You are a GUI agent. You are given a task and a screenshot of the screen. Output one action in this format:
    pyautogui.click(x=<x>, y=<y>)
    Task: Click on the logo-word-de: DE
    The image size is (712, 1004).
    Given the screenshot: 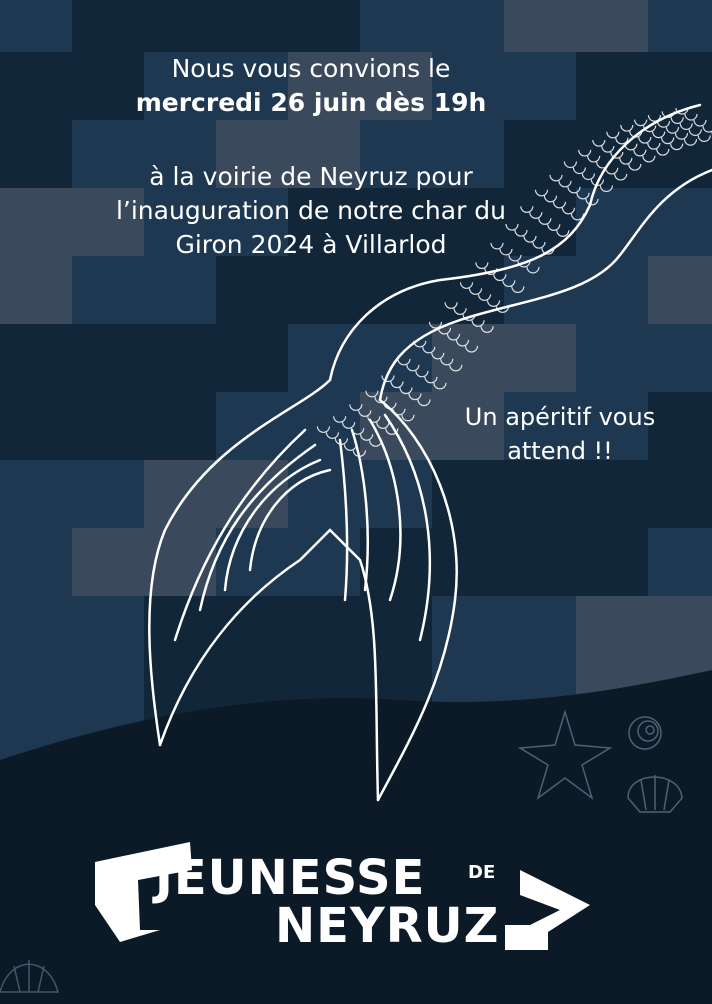 What is the action you would take?
    pyautogui.click(x=482, y=872)
    